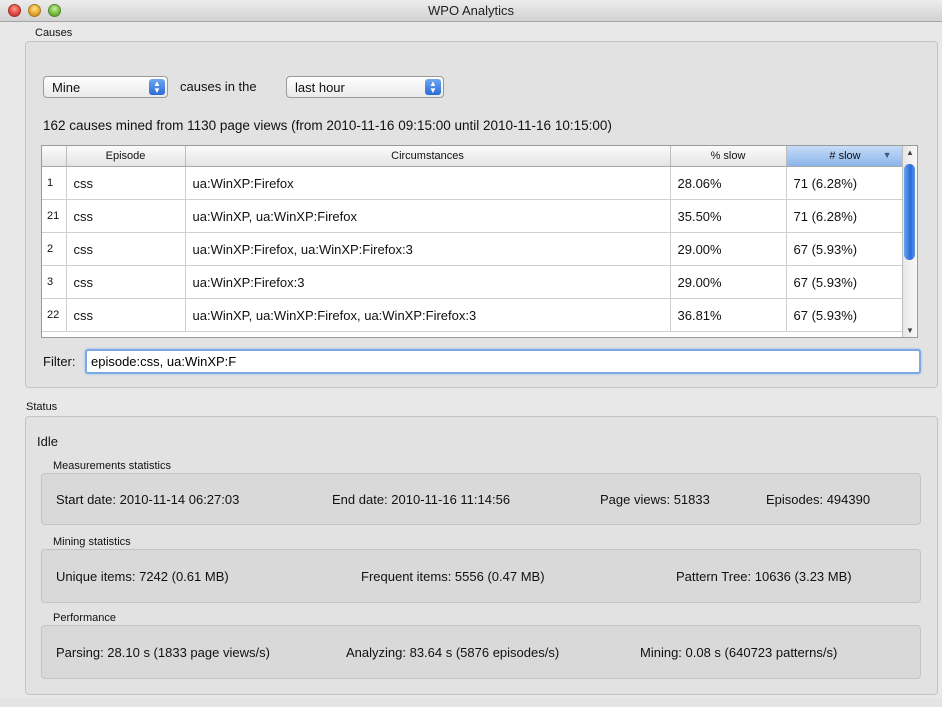 Image resolution: width=942 pixels, height=707 pixels. What do you see at coordinates (910, 152) in the screenshot?
I see `scroll-up-arrow-icon: ▲` at bounding box center [910, 152].